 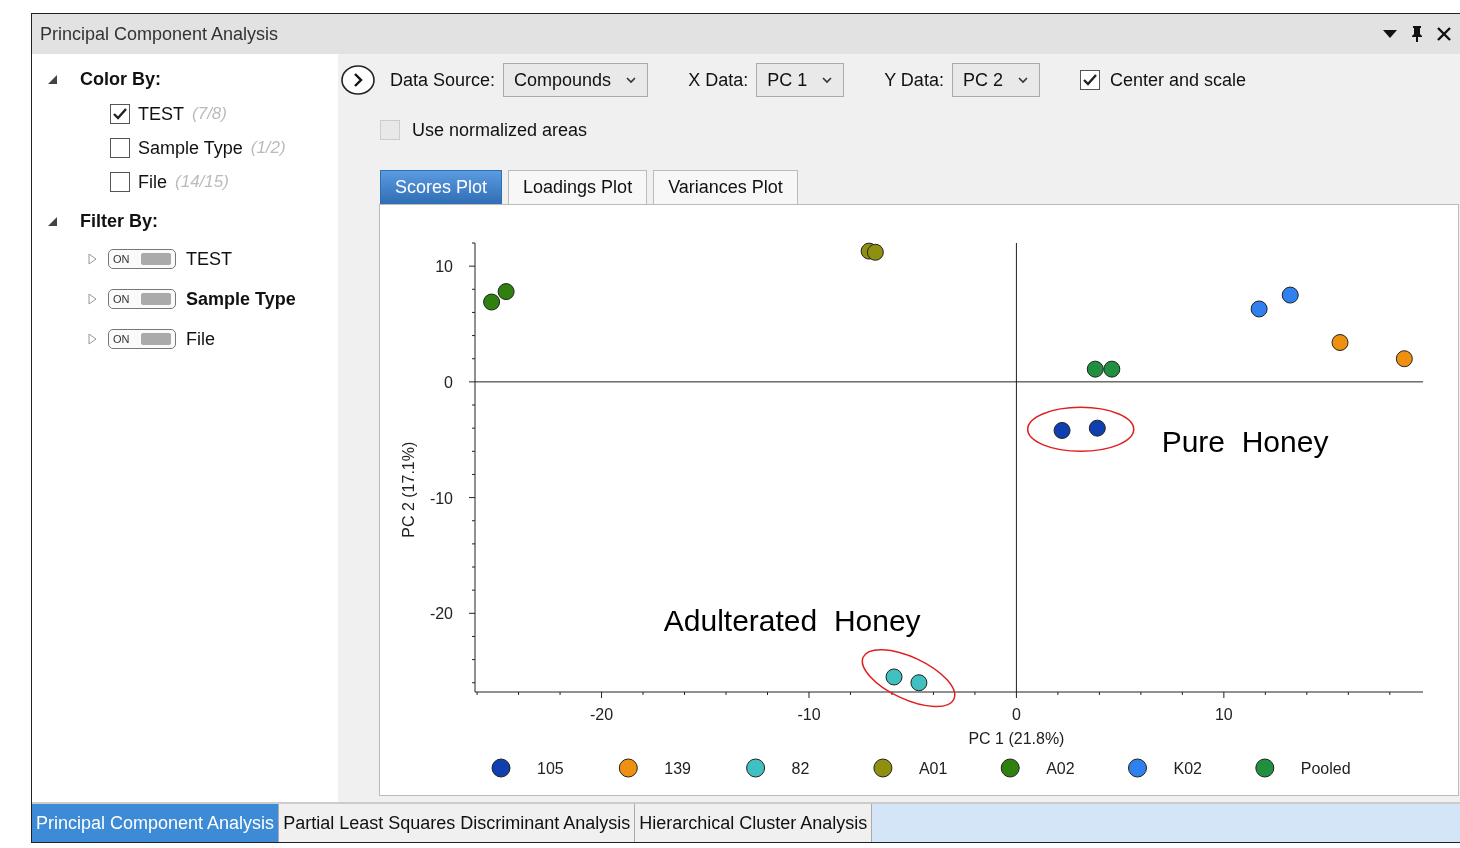 I want to click on checkbox-label: Sample Type, so click(x=190, y=148).